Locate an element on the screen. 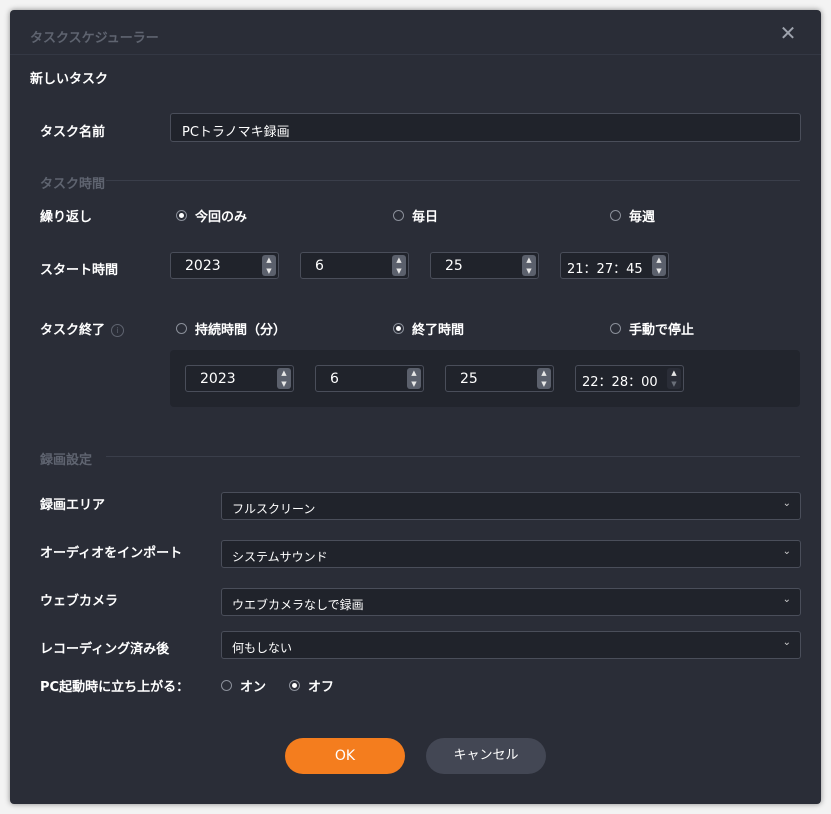 The width and height of the screenshot is (831, 814). startup-on-label: オン is located at coordinates (253, 687).